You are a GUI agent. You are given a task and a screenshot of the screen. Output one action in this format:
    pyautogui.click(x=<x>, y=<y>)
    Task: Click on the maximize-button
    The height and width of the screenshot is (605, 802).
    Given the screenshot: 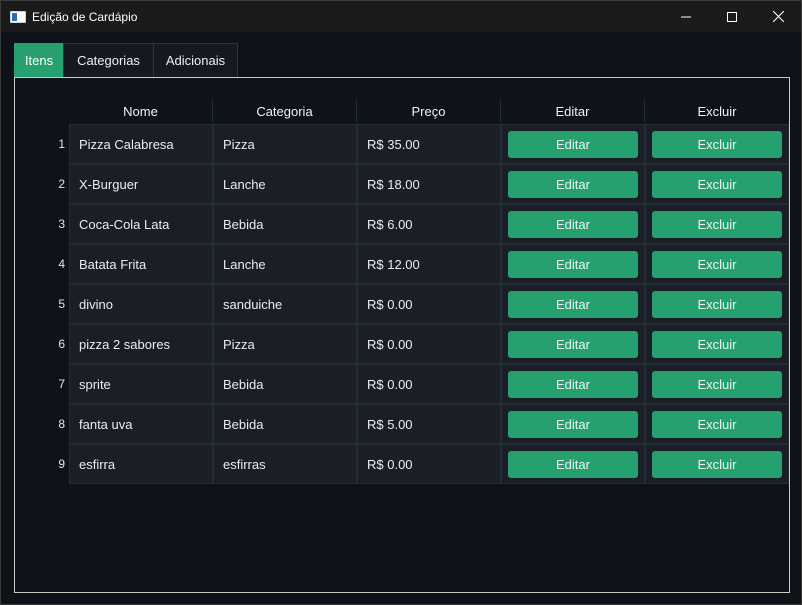 What is the action you would take?
    pyautogui.click(x=732, y=16)
    